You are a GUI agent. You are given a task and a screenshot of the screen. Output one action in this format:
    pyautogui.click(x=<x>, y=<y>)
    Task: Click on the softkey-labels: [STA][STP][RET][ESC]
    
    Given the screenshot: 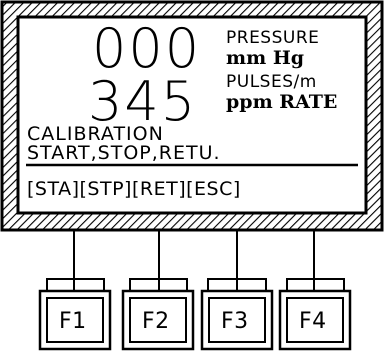 What is the action you would take?
    pyautogui.click(x=134, y=189)
    